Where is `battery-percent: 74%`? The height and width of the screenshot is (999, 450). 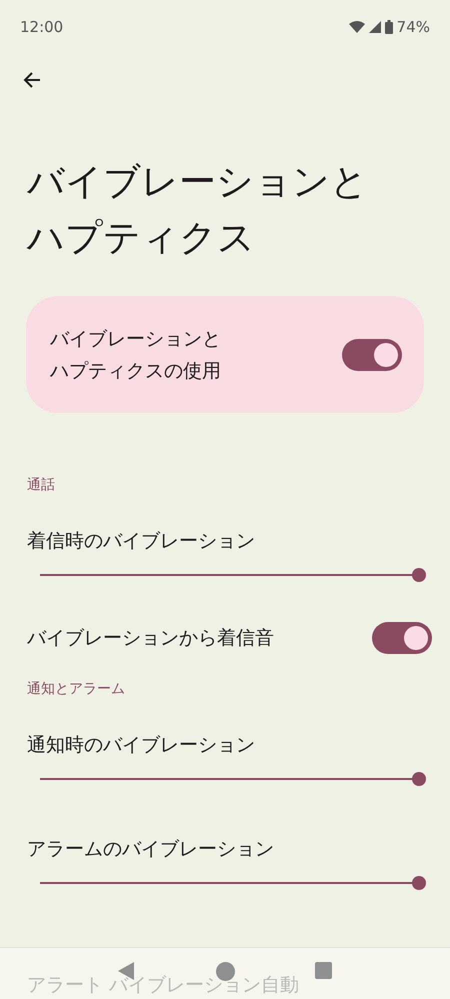
battery-percent: 74% is located at coordinates (413, 27).